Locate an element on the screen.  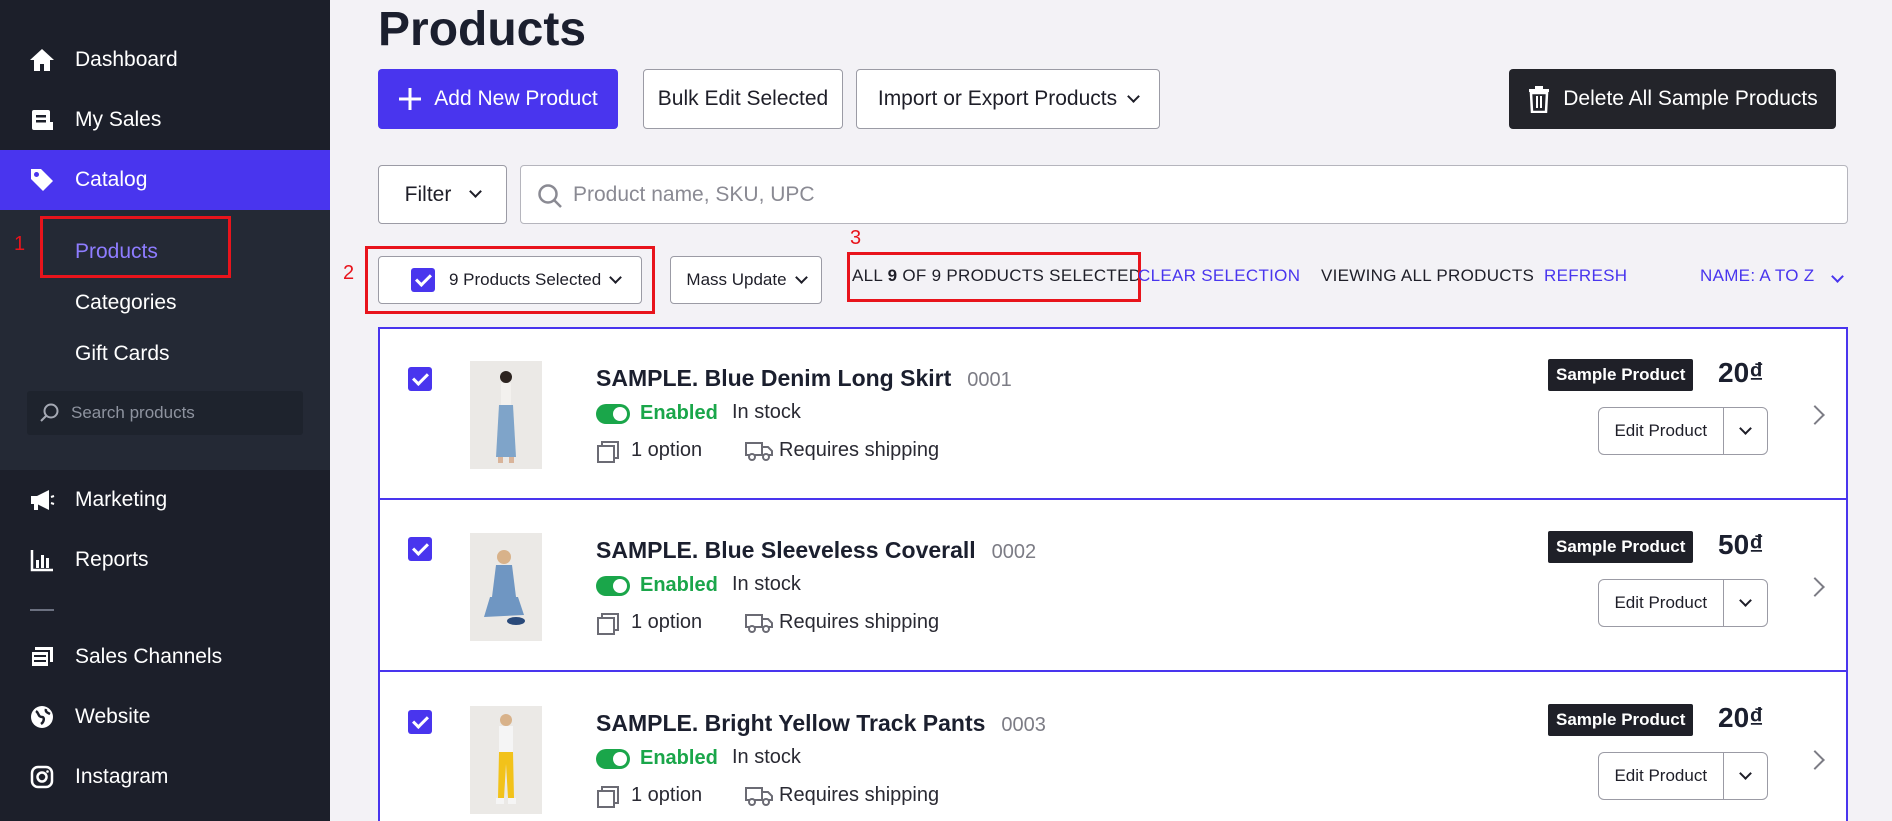
product-sku: 0002 is located at coordinates (1014, 552).